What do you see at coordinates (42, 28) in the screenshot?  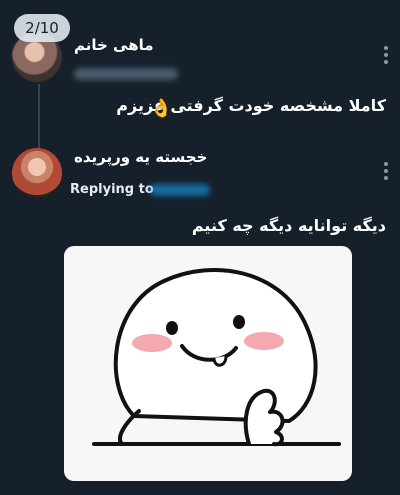 I see `media-counter-badge: 2/10` at bounding box center [42, 28].